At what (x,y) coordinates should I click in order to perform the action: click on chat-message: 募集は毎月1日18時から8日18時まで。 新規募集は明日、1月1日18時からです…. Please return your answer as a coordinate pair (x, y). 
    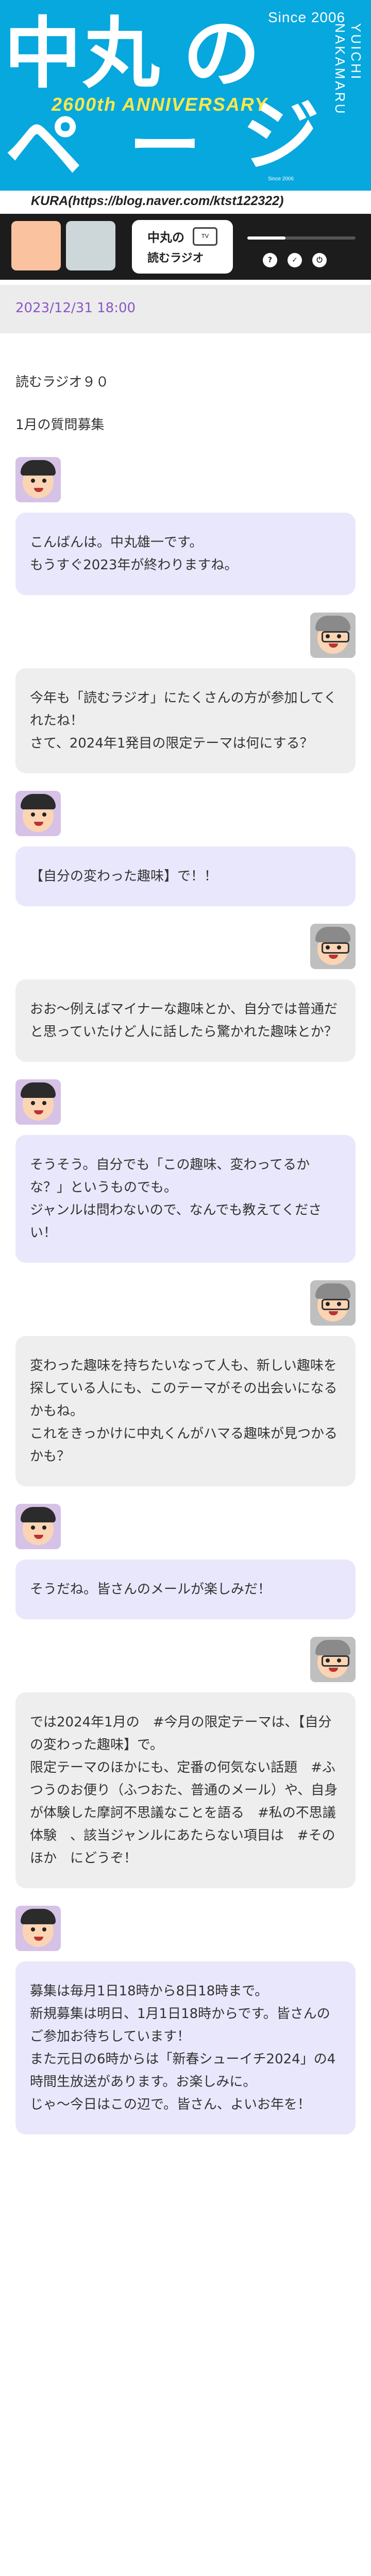
    Looking at the image, I should click on (185, 2020).